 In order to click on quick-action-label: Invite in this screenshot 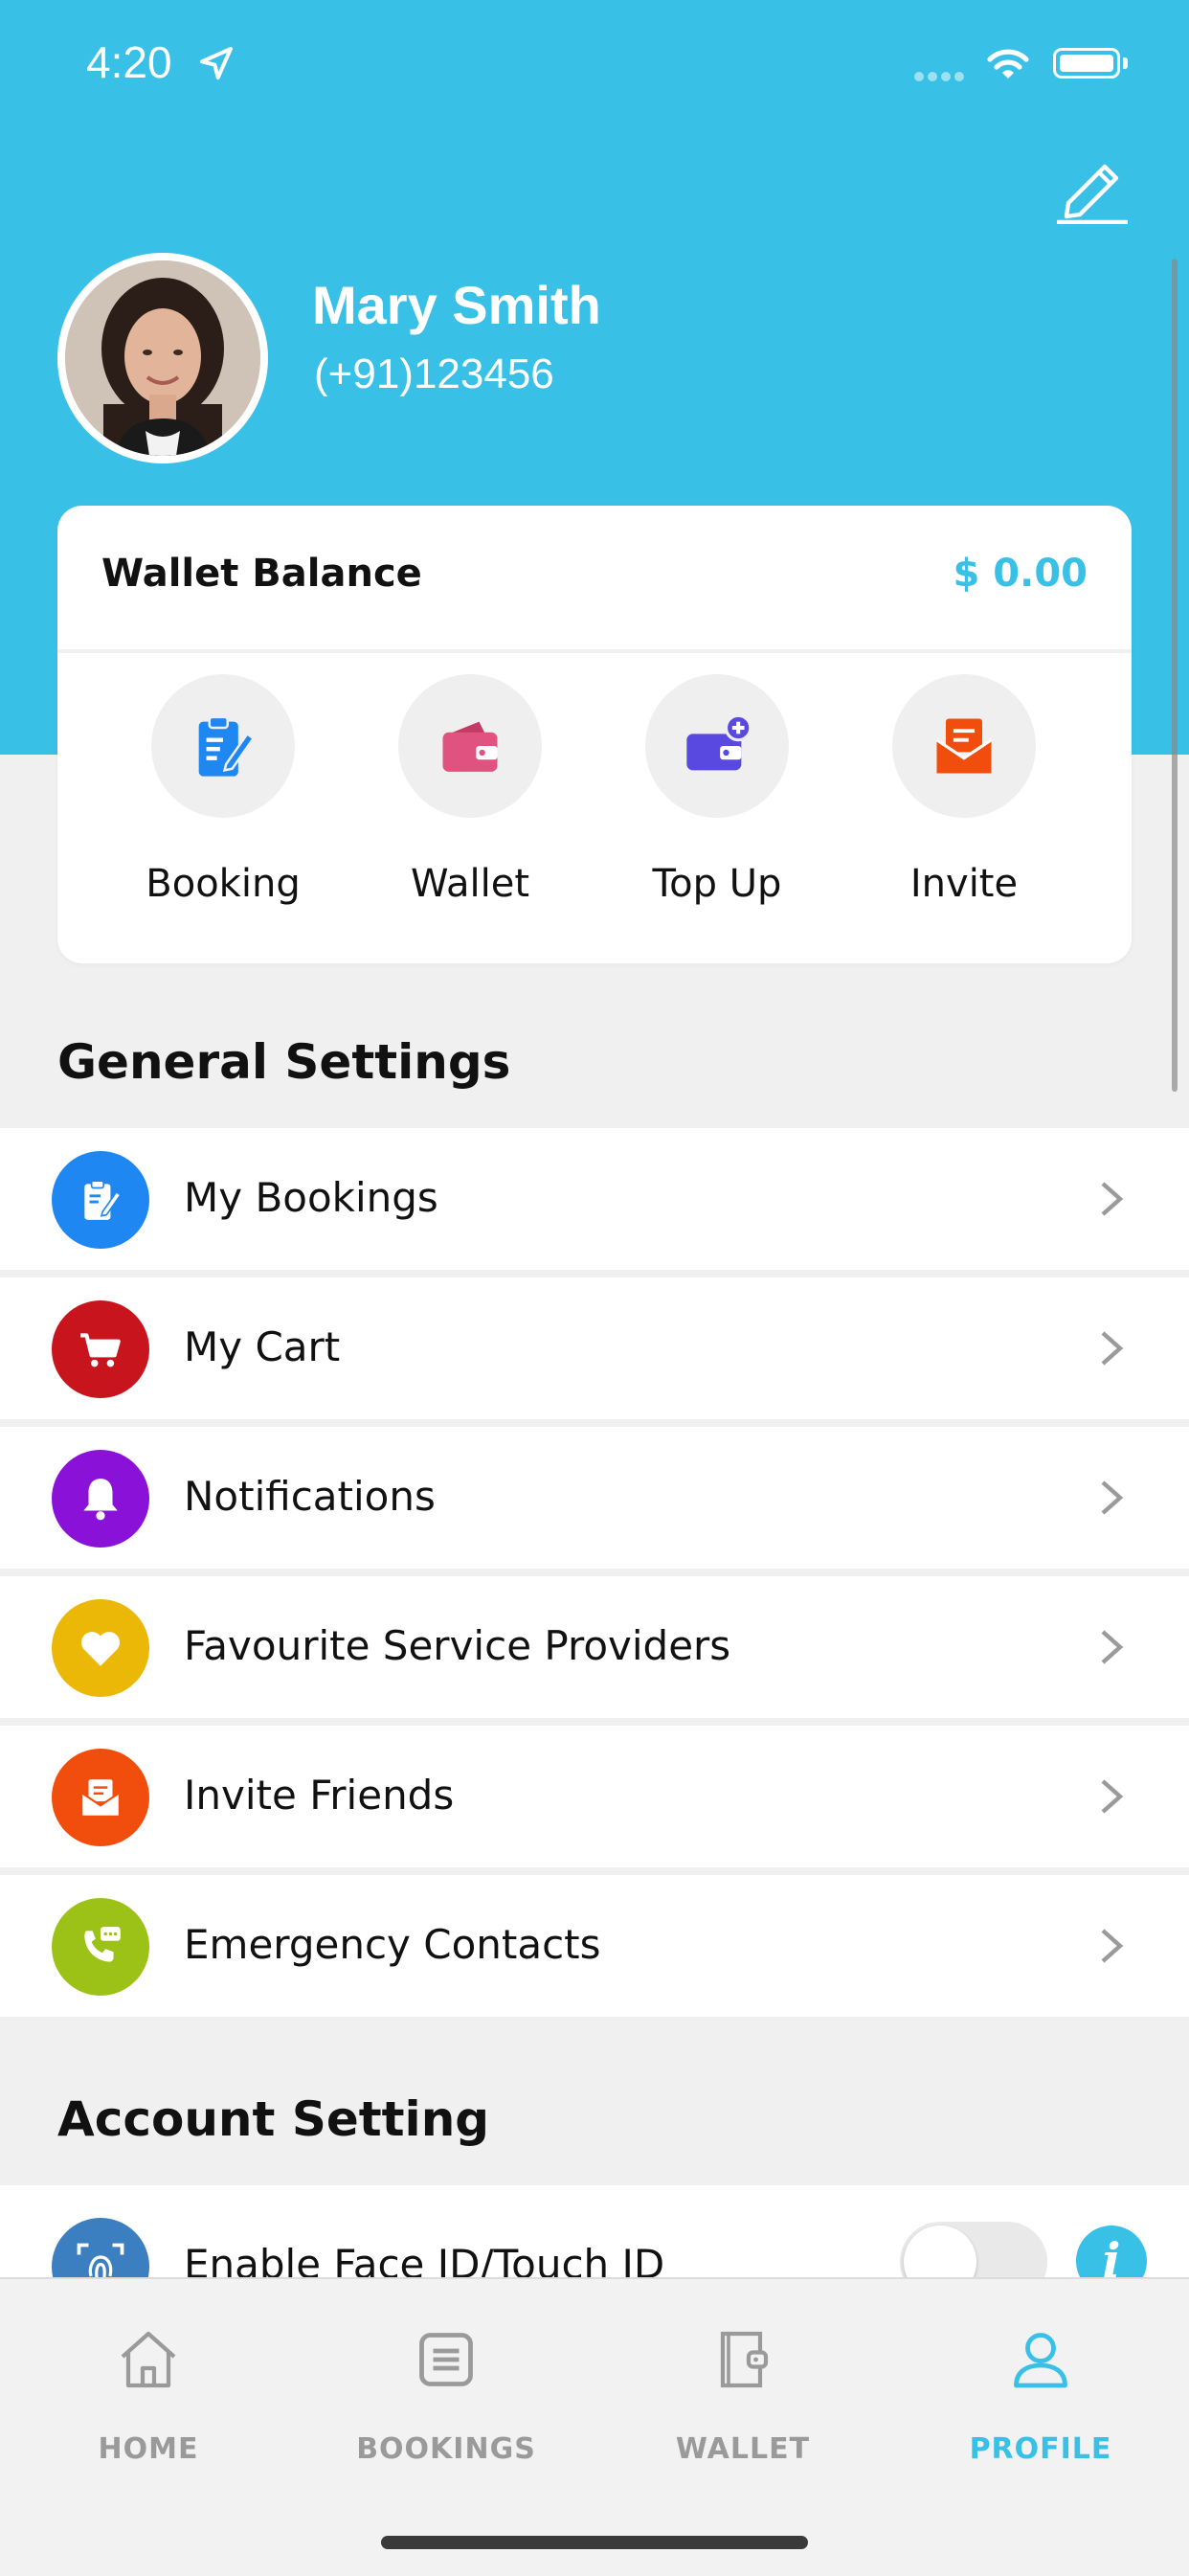, I will do `click(964, 884)`.